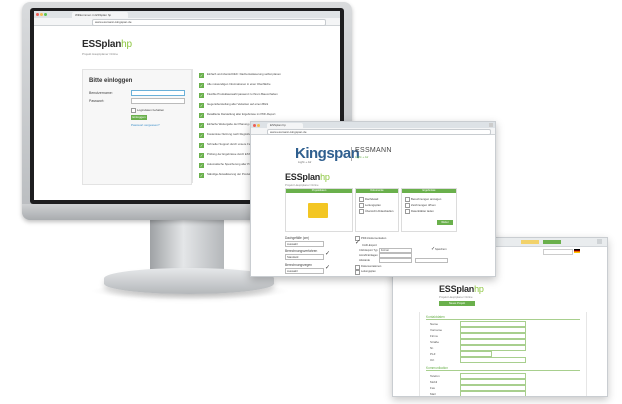 The height and width of the screenshot is (404, 622). Describe the element at coordinates (100, 54) in the screenshot. I see `logo-subtitle: Projekt Hauptplaner Online` at that location.